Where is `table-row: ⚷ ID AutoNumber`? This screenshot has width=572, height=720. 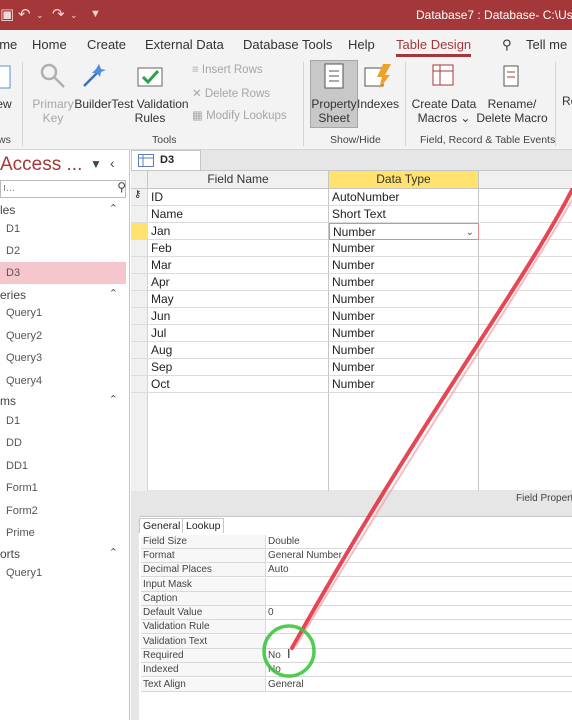
table-row: ⚷ ID AutoNumber is located at coordinates (351, 197).